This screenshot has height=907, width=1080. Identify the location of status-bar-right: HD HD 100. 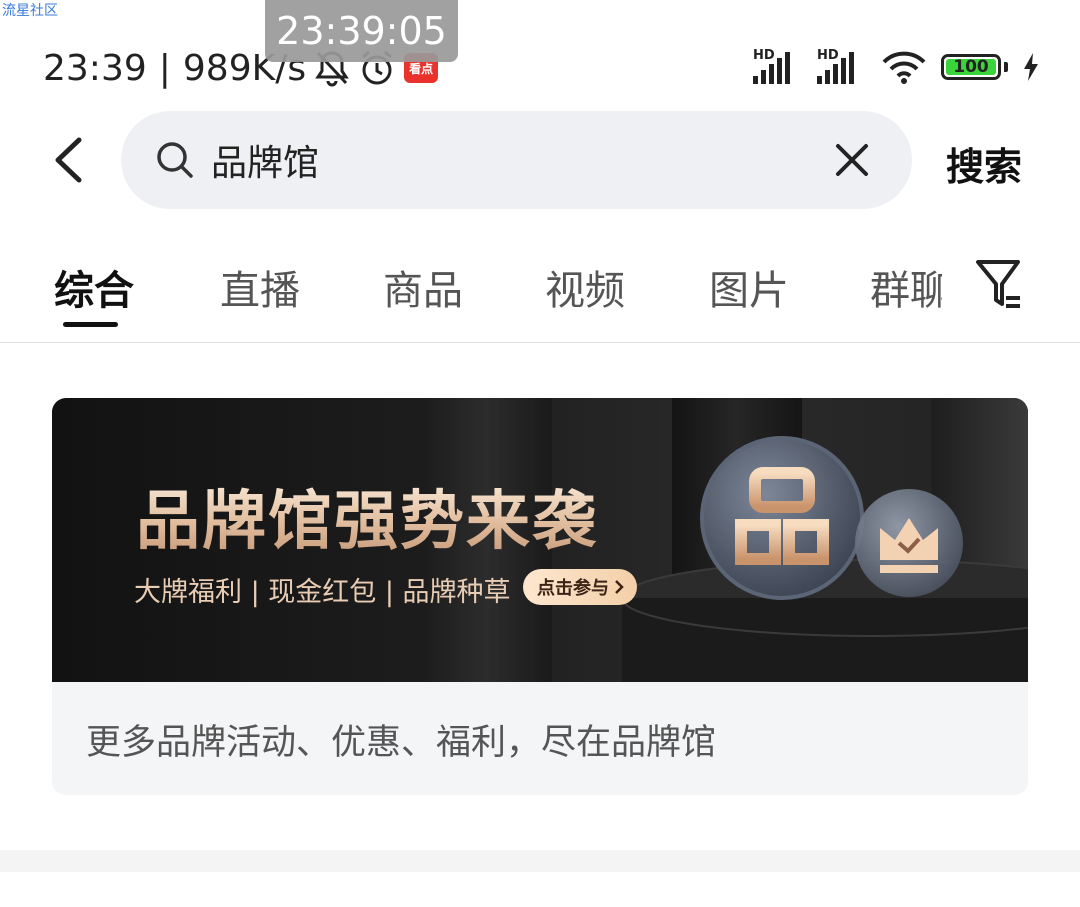
(896, 66).